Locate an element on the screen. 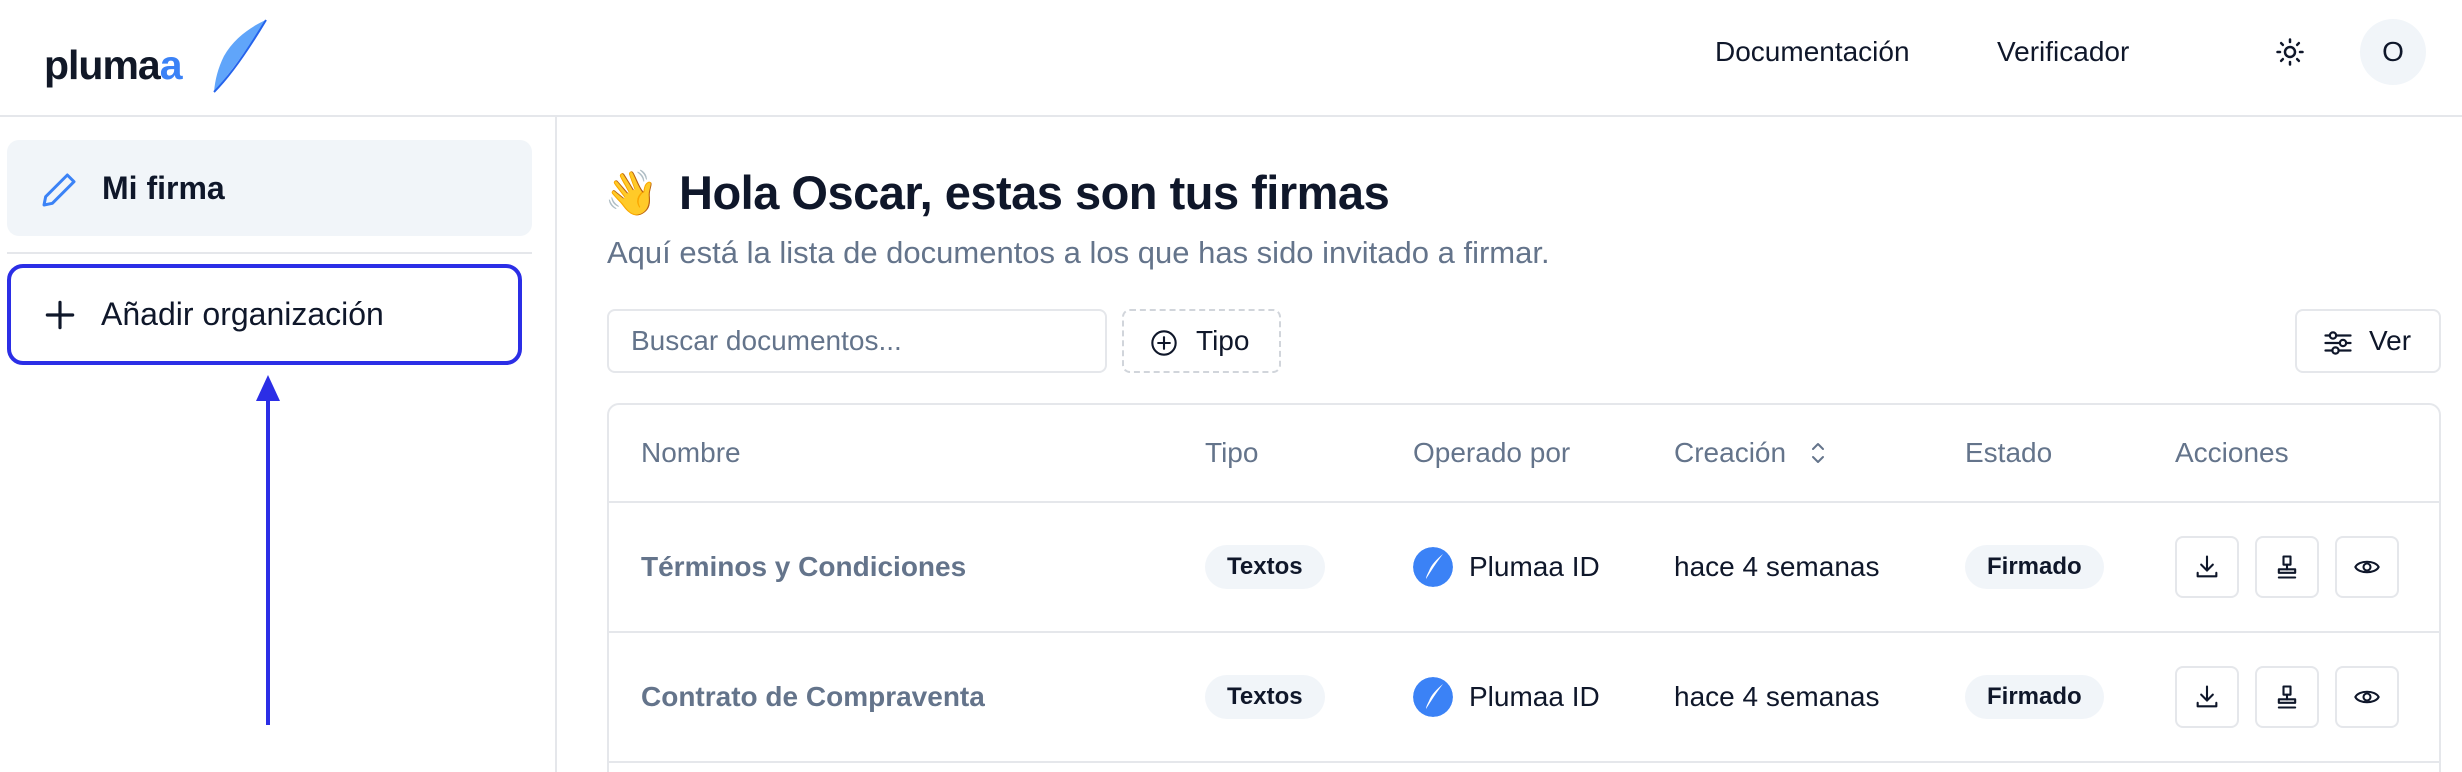 This screenshot has width=2462, height=772. sidebar-item-label: Mi firma is located at coordinates (163, 187).